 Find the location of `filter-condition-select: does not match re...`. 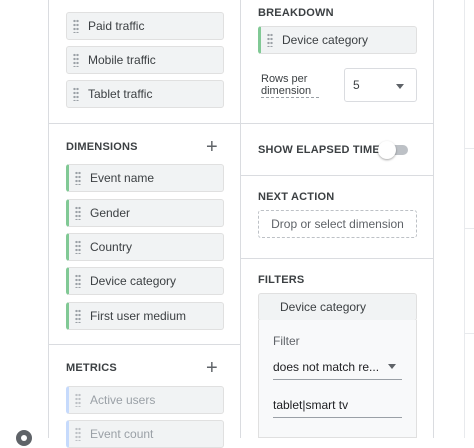

filter-condition-select: does not match re... is located at coordinates (337, 367).